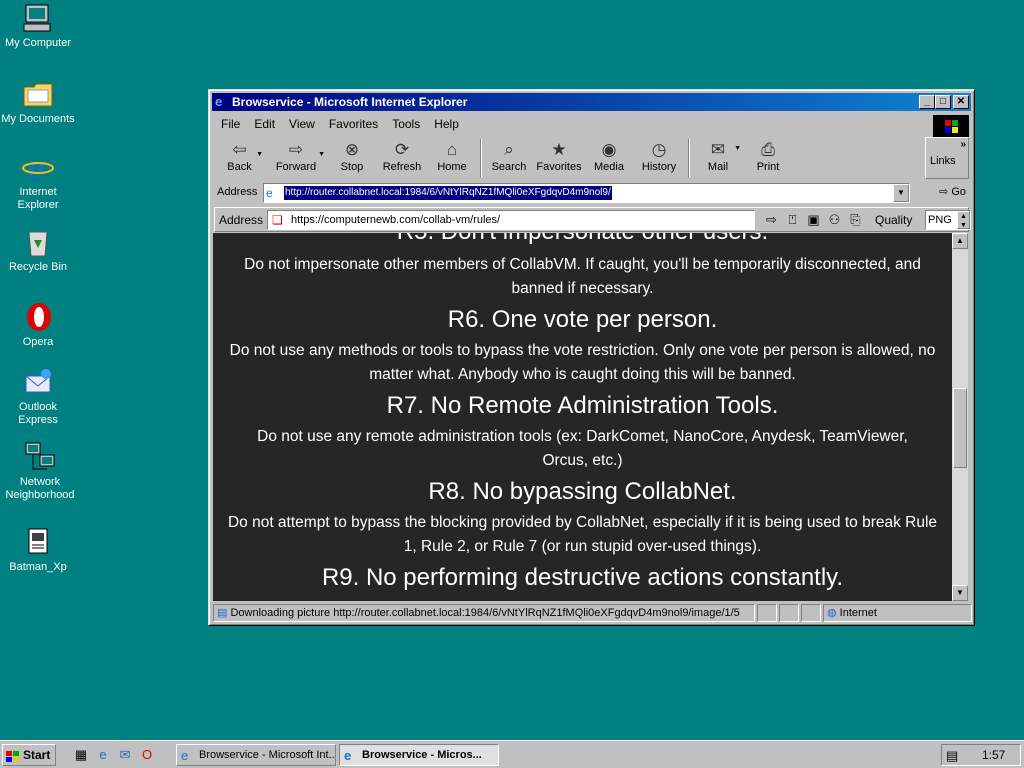 The height and width of the screenshot is (768, 1024). Describe the element at coordinates (509, 149) in the screenshot. I see `search-icon: ⌕` at that location.